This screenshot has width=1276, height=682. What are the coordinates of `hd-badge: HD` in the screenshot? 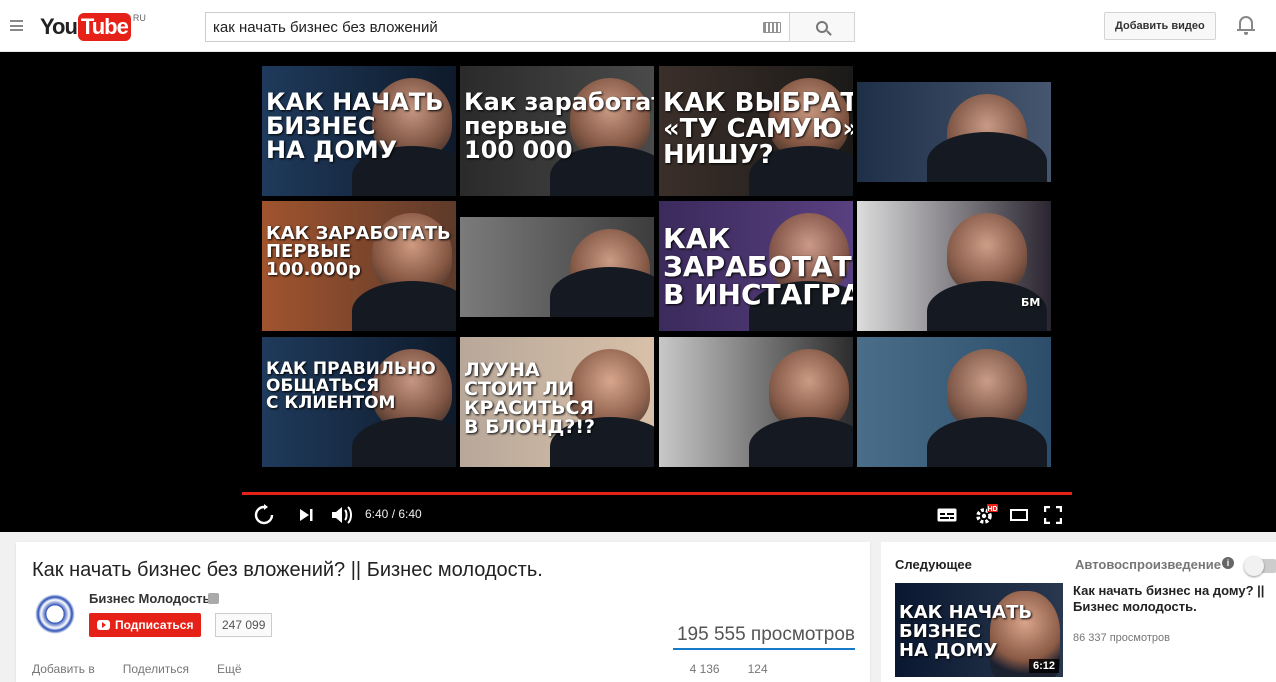 It's located at (992, 509).